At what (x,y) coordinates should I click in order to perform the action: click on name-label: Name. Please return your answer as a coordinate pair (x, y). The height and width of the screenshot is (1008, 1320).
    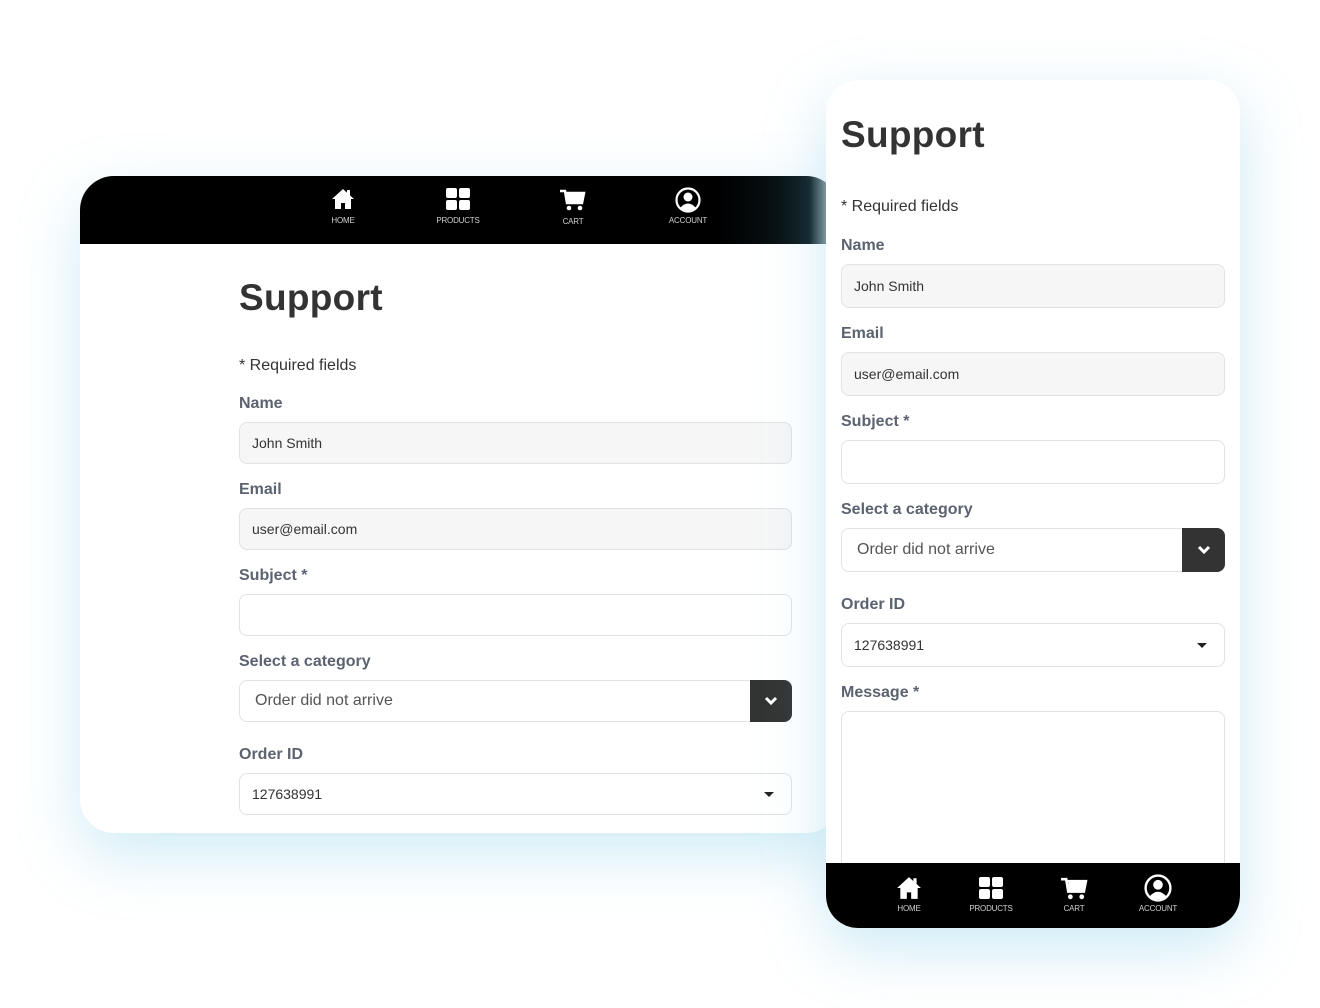
    Looking at the image, I should click on (261, 403).